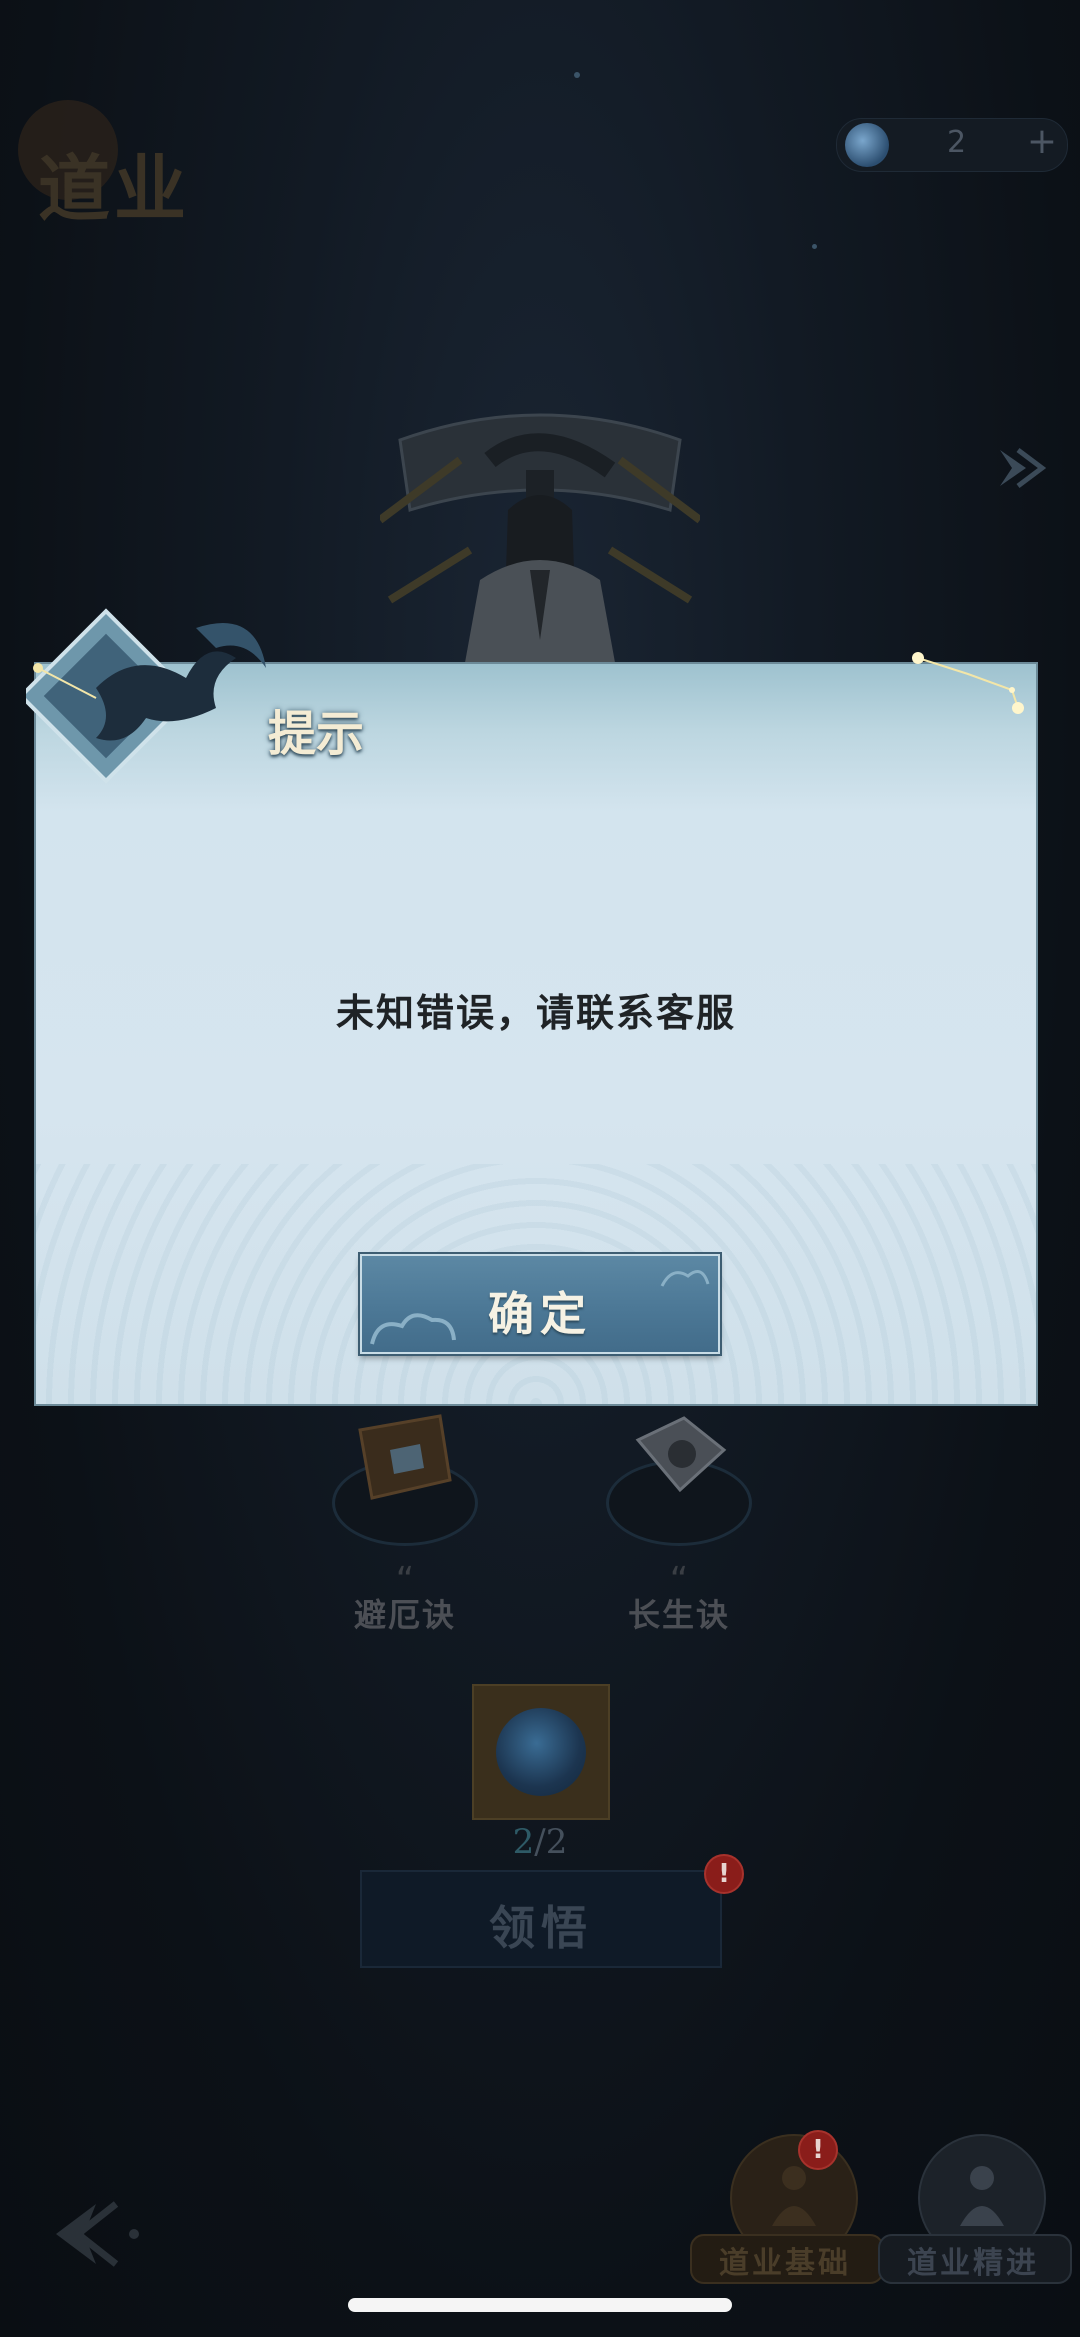 The height and width of the screenshot is (2337, 1080). What do you see at coordinates (540, 1314) in the screenshot?
I see `confirm-button-label: 确定` at bounding box center [540, 1314].